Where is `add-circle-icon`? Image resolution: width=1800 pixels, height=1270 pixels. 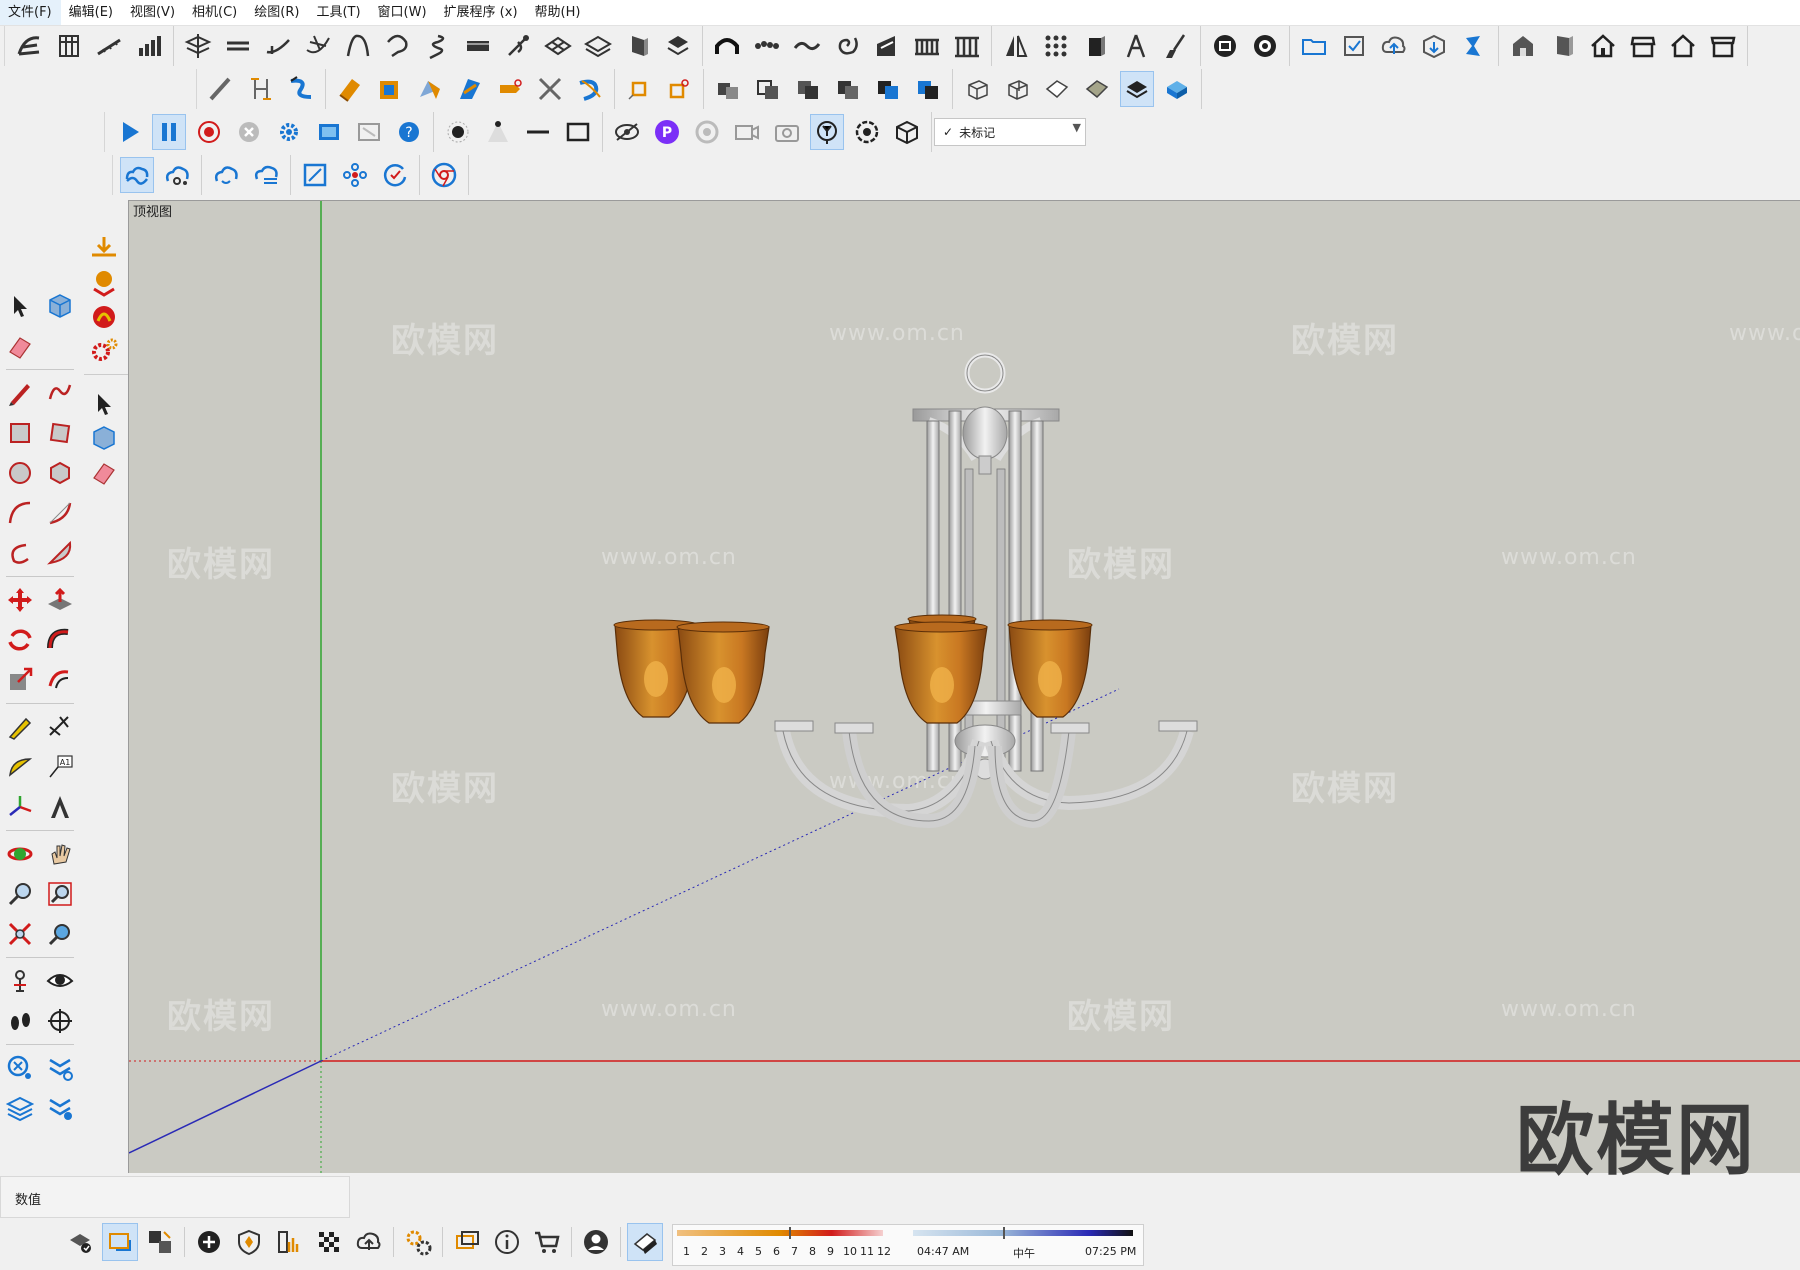
add-circle-icon is located at coordinates (209, 1242).